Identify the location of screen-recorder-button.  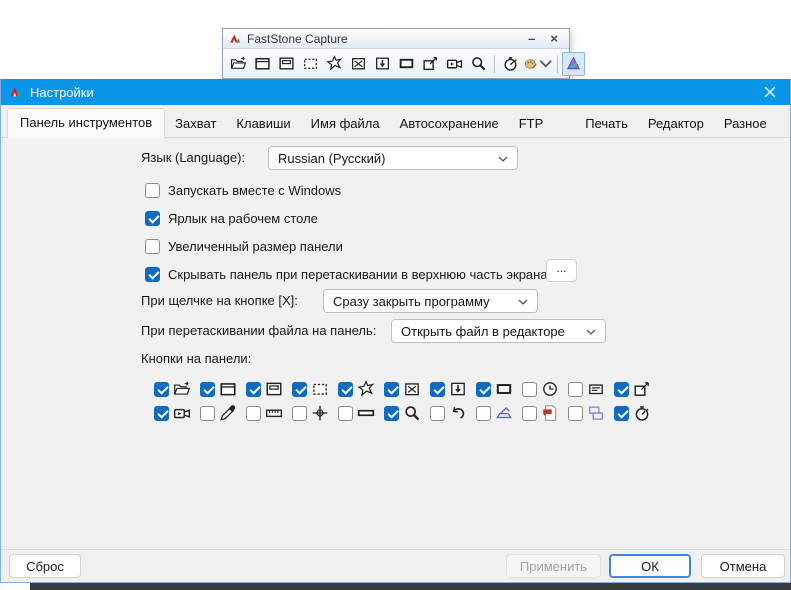
(454, 64).